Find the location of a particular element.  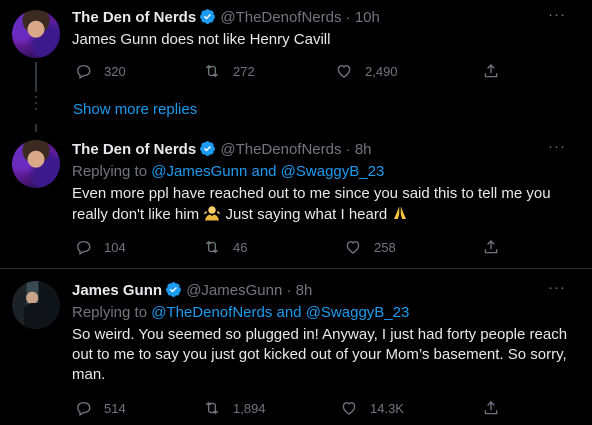

like-count: 14.3K is located at coordinates (387, 408).